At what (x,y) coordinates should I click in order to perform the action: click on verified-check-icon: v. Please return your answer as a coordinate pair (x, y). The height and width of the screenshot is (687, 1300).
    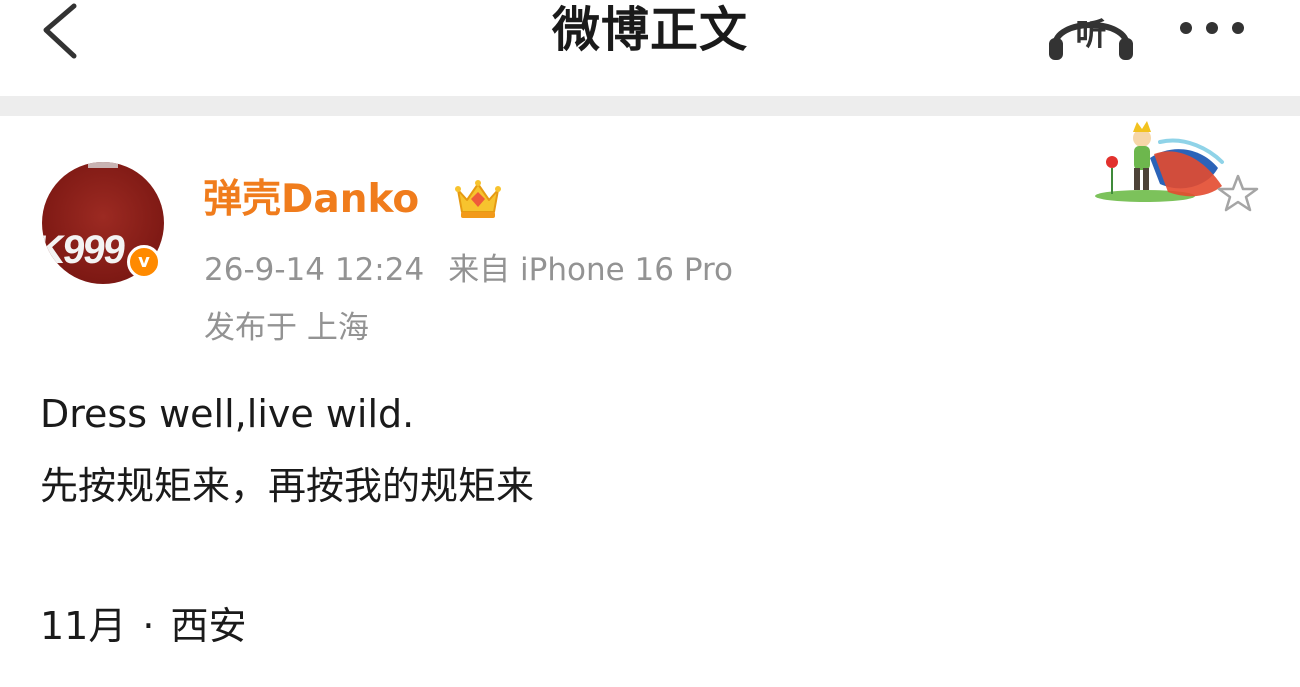
    Looking at the image, I should click on (144, 261).